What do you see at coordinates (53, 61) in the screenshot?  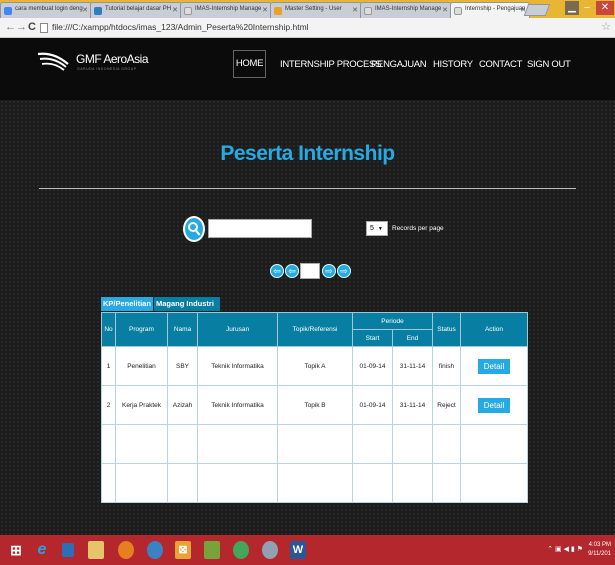 I see `gmf-logo-icon` at bounding box center [53, 61].